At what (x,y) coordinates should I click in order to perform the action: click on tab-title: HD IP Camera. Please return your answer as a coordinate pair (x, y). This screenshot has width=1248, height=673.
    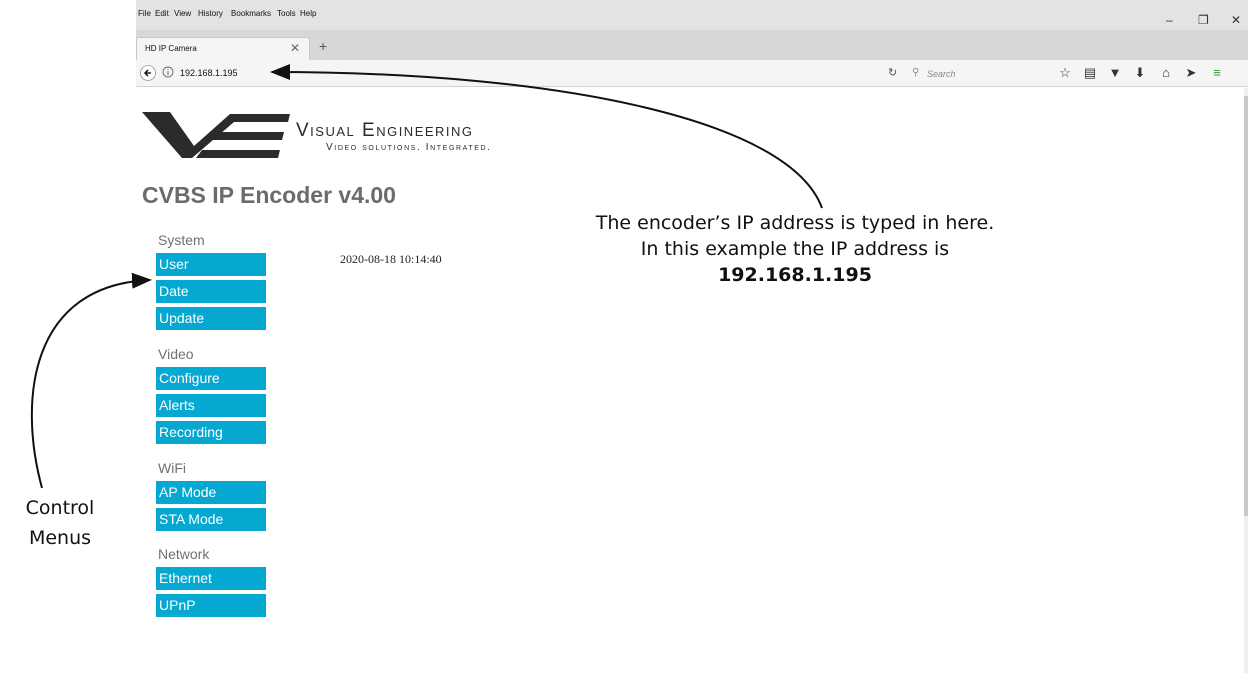
    Looking at the image, I should click on (171, 48).